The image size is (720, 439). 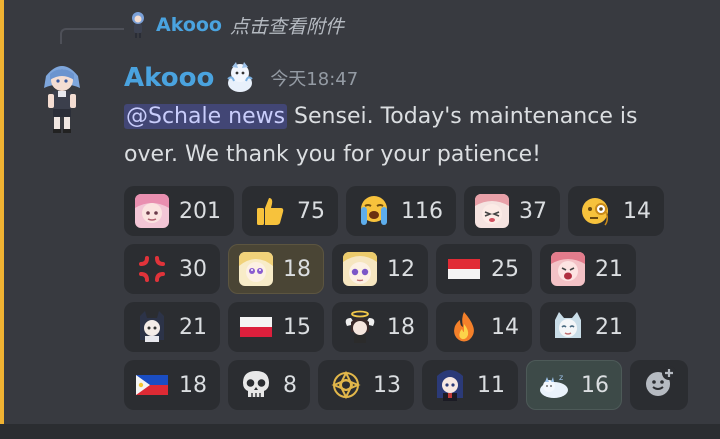 What do you see at coordinates (360, 431) in the screenshot?
I see `chat-bottom-strip` at bounding box center [360, 431].